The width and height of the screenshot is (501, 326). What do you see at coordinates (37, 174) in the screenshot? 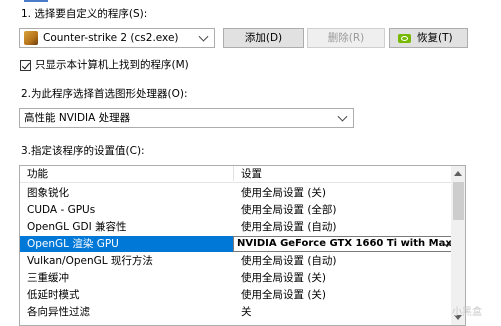
I see `column-header-feature: 功能` at bounding box center [37, 174].